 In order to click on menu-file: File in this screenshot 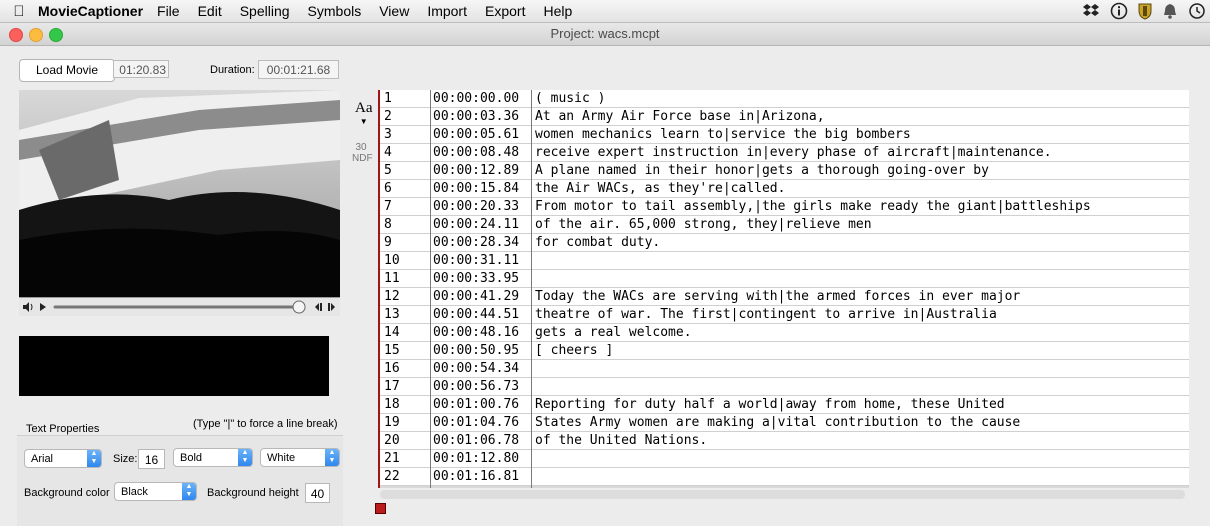, I will do `click(168, 11)`.